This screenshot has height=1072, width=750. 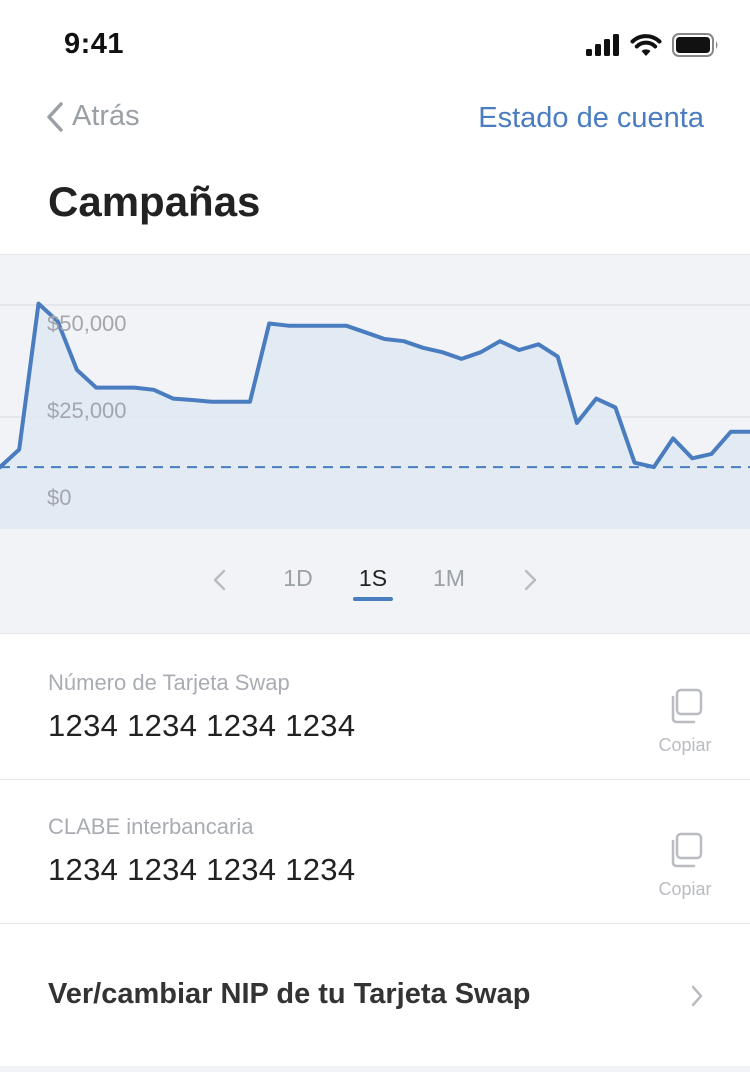 What do you see at coordinates (106, 116) in the screenshot?
I see `back-label: Atrás` at bounding box center [106, 116].